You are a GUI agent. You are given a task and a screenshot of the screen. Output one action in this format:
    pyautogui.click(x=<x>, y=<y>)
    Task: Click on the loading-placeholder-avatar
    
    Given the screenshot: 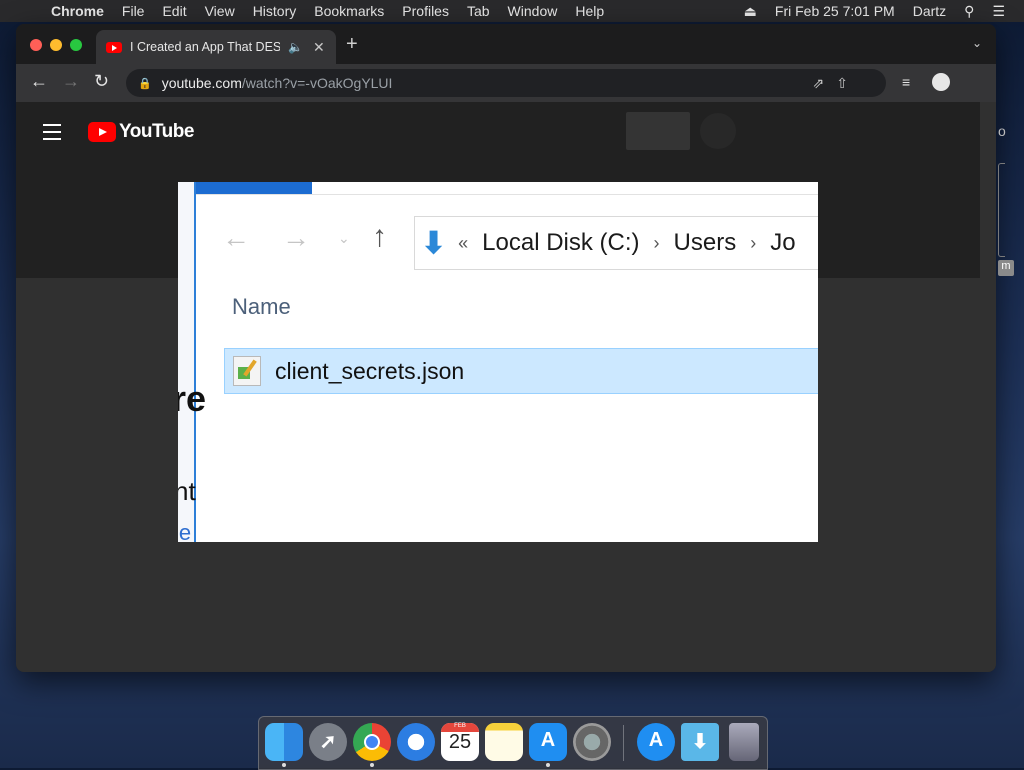 What is the action you would take?
    pyautogui.click(x=718, y=131)
    